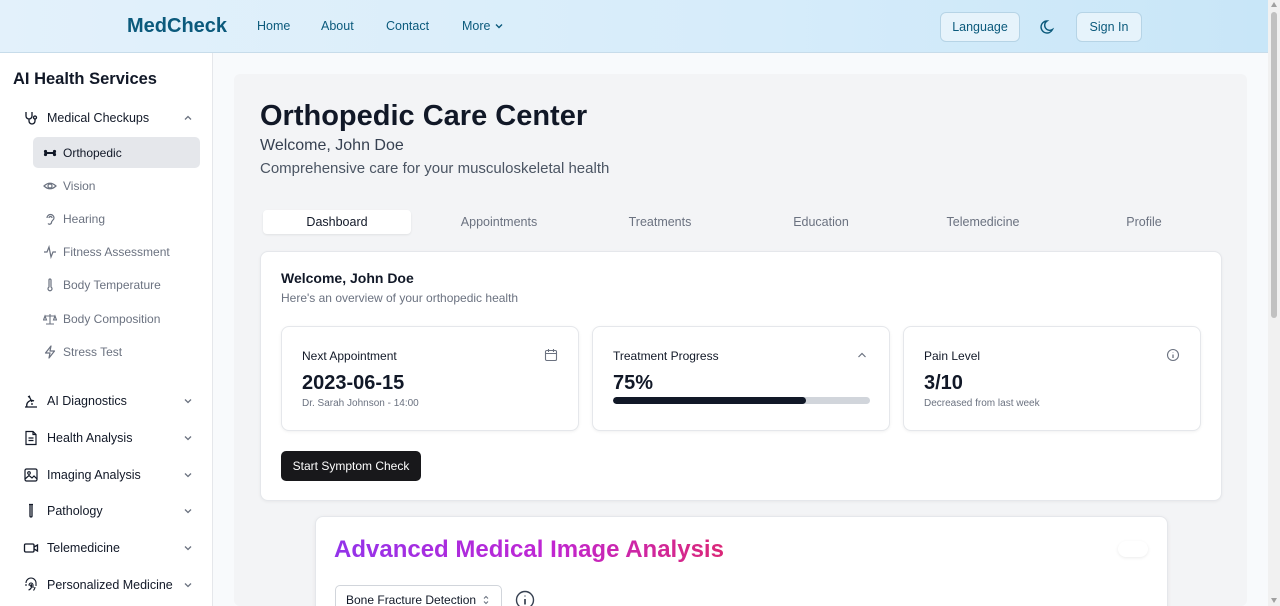 This screenshot has width=1280, height=606. I want to click on sidebar-item-fitness-assessment: Fitness Assessment, so click(116, 251).